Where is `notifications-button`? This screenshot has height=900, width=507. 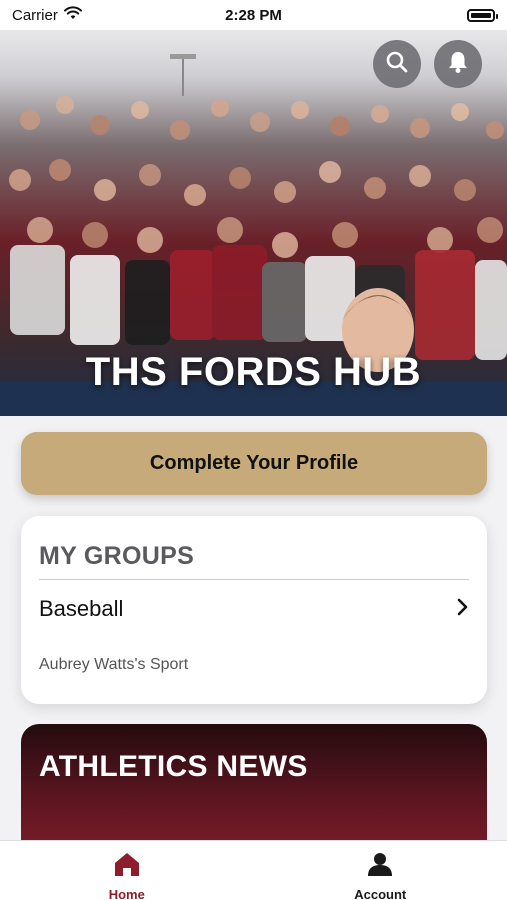 notifications-button is located at coordinates (458, 64).